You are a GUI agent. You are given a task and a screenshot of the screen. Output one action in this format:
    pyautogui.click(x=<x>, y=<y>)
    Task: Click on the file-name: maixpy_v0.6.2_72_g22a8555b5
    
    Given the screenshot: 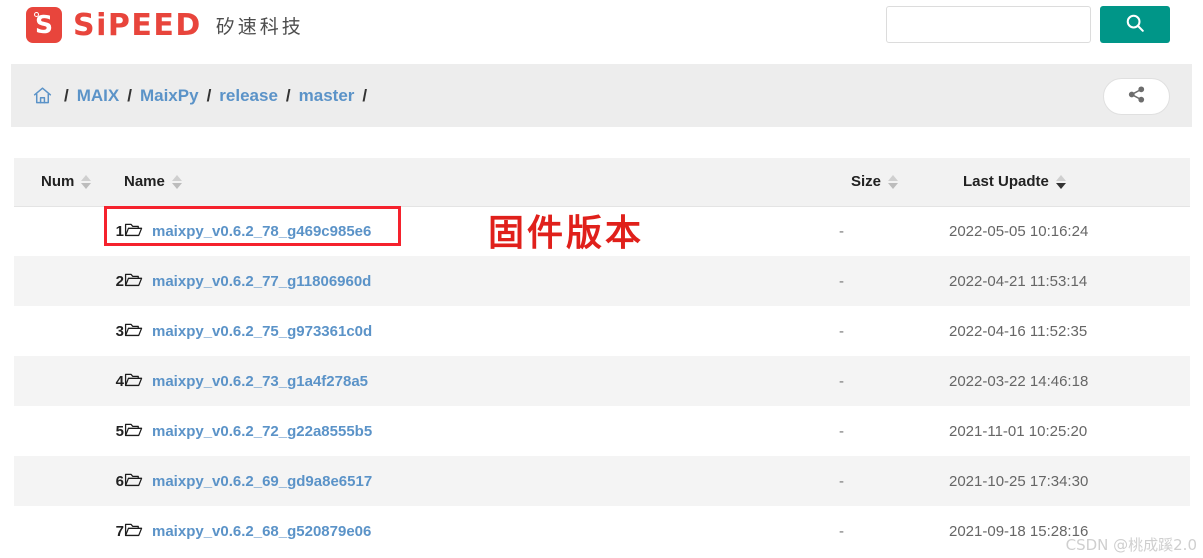 What is the action you would take?
    pyautogui.click(x=262, y=431)
    